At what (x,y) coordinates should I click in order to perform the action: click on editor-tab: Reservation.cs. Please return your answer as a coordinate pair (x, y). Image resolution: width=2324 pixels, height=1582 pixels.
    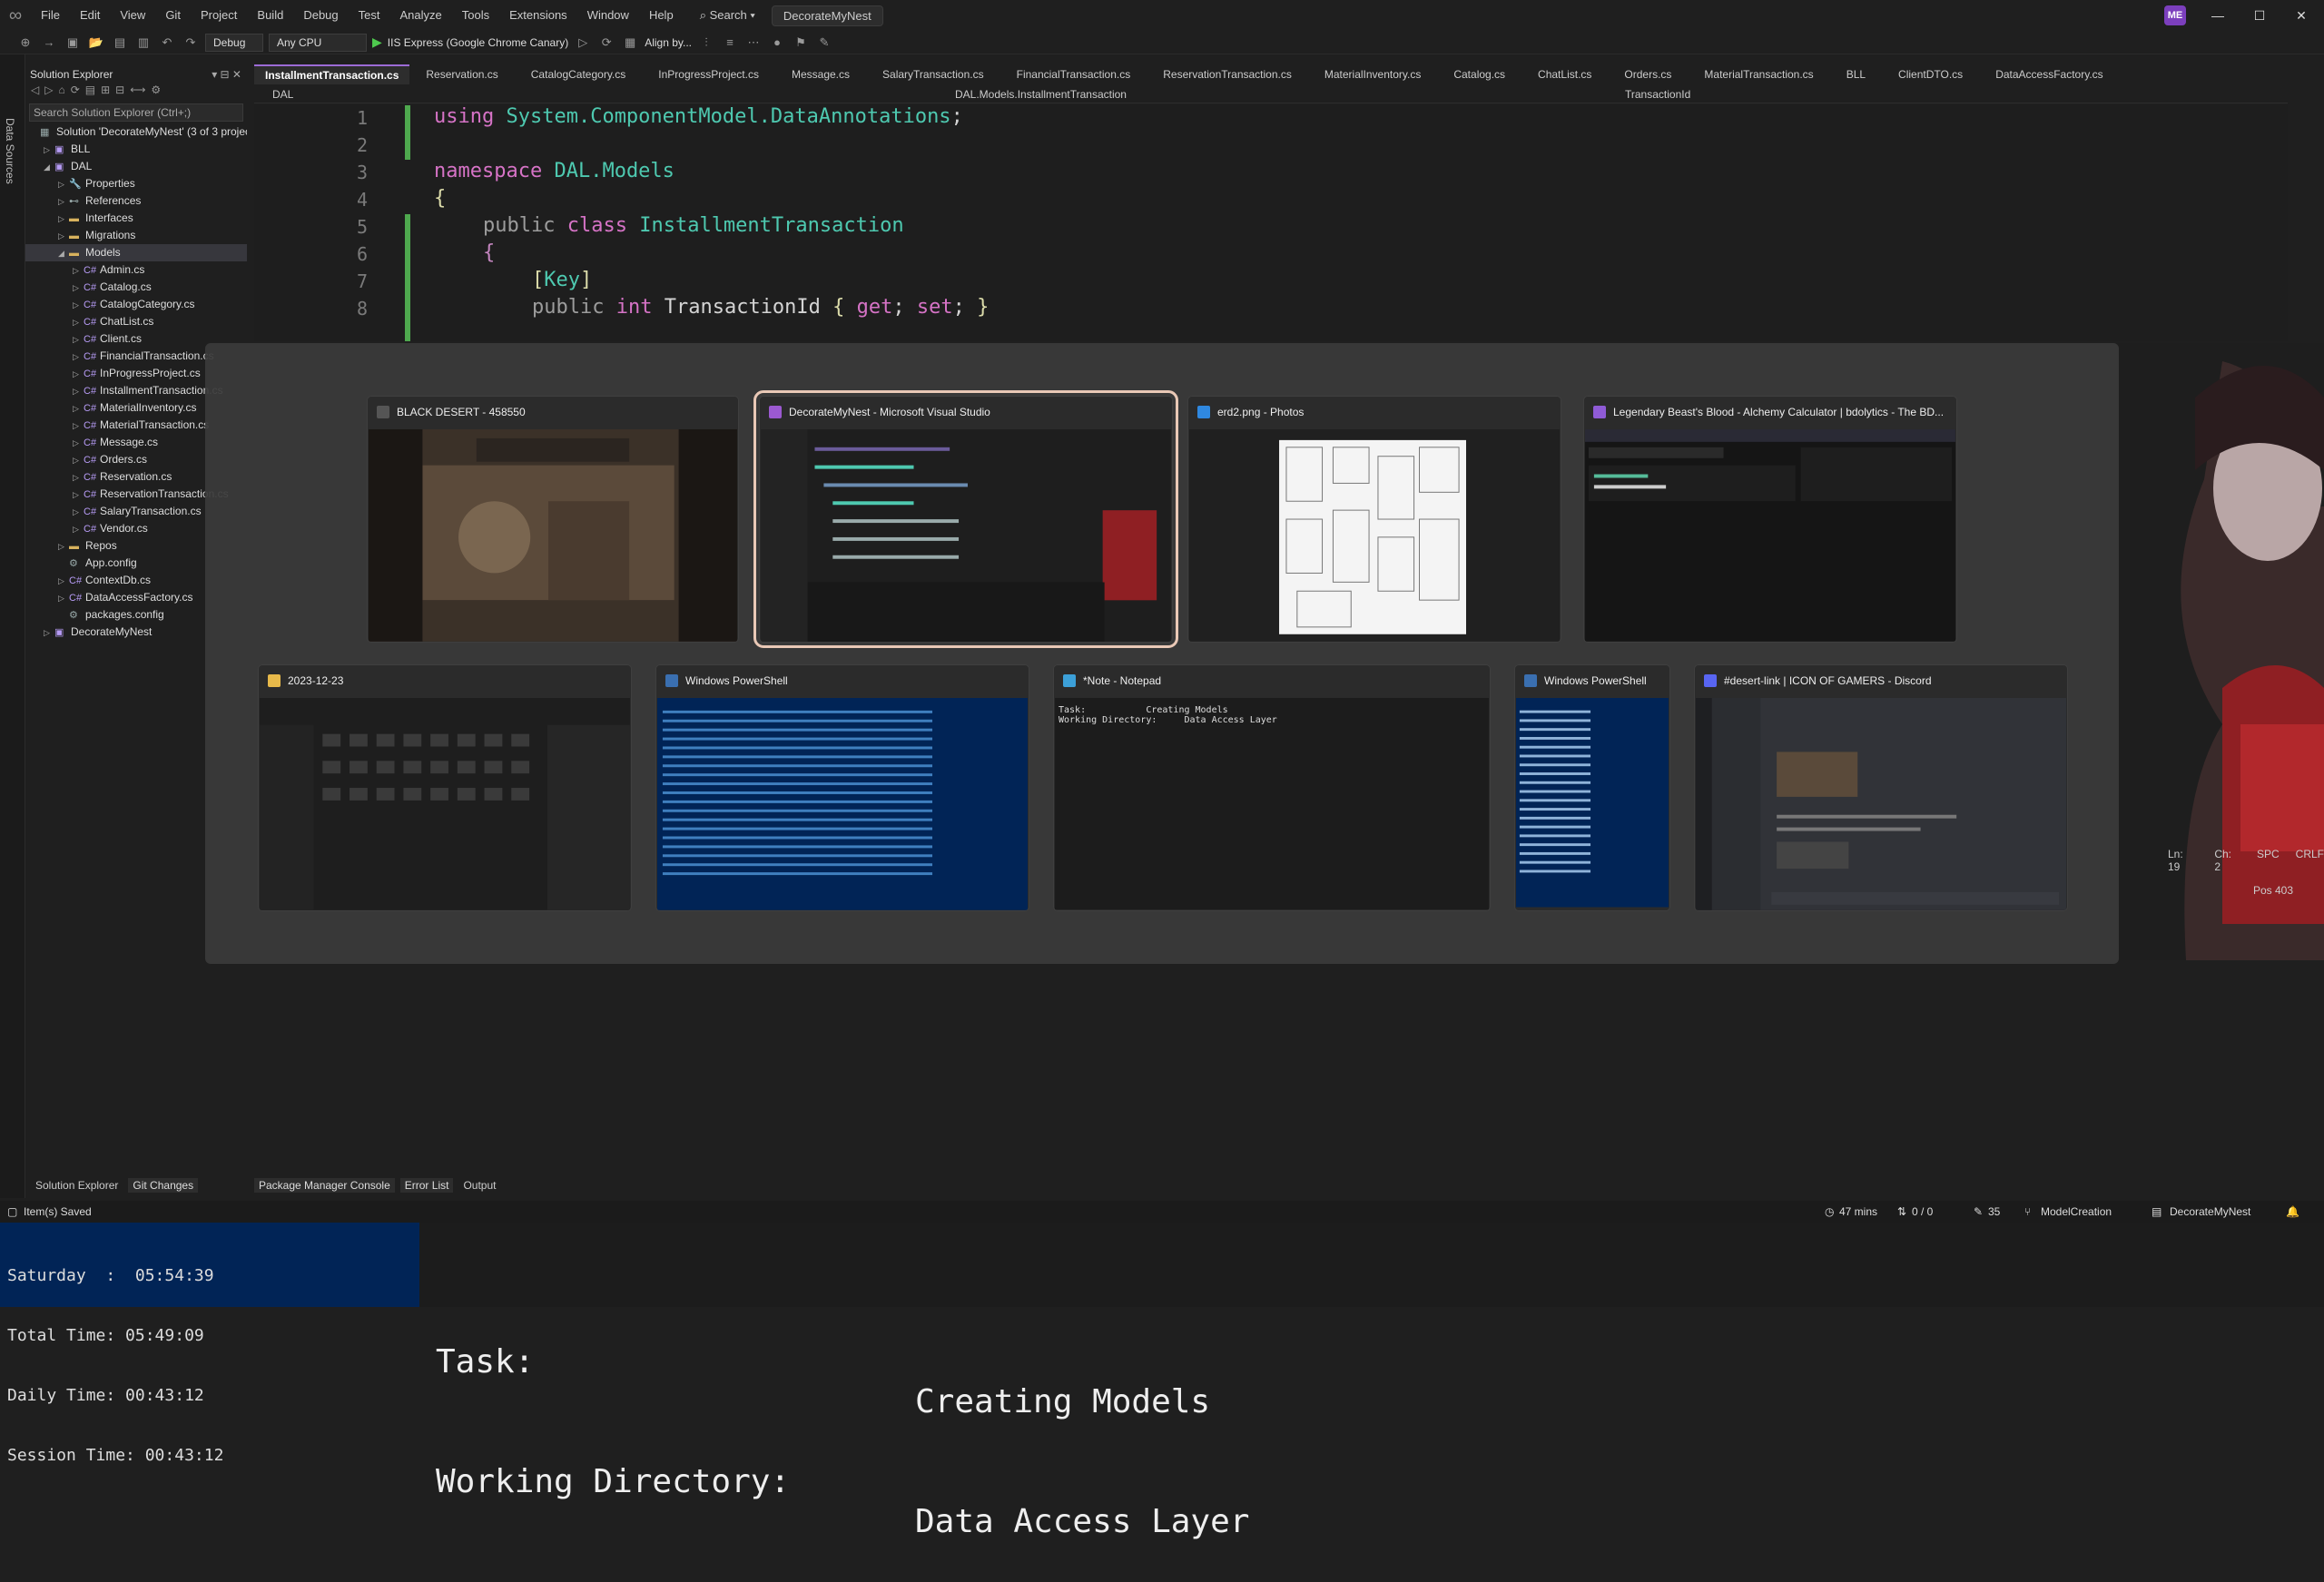
    Looking at the image, I should click on (461, 74).